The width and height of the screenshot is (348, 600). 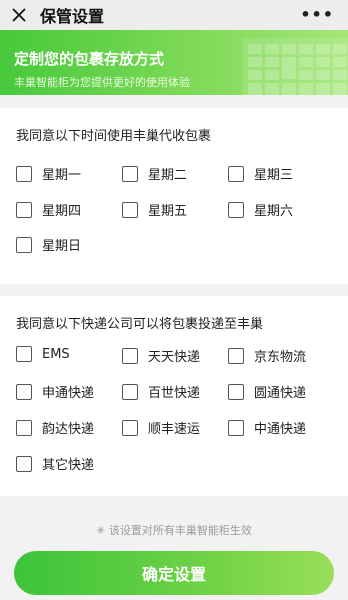 I want to click on confirm-settings-button: 确定设置, so click(x=174, y=573).